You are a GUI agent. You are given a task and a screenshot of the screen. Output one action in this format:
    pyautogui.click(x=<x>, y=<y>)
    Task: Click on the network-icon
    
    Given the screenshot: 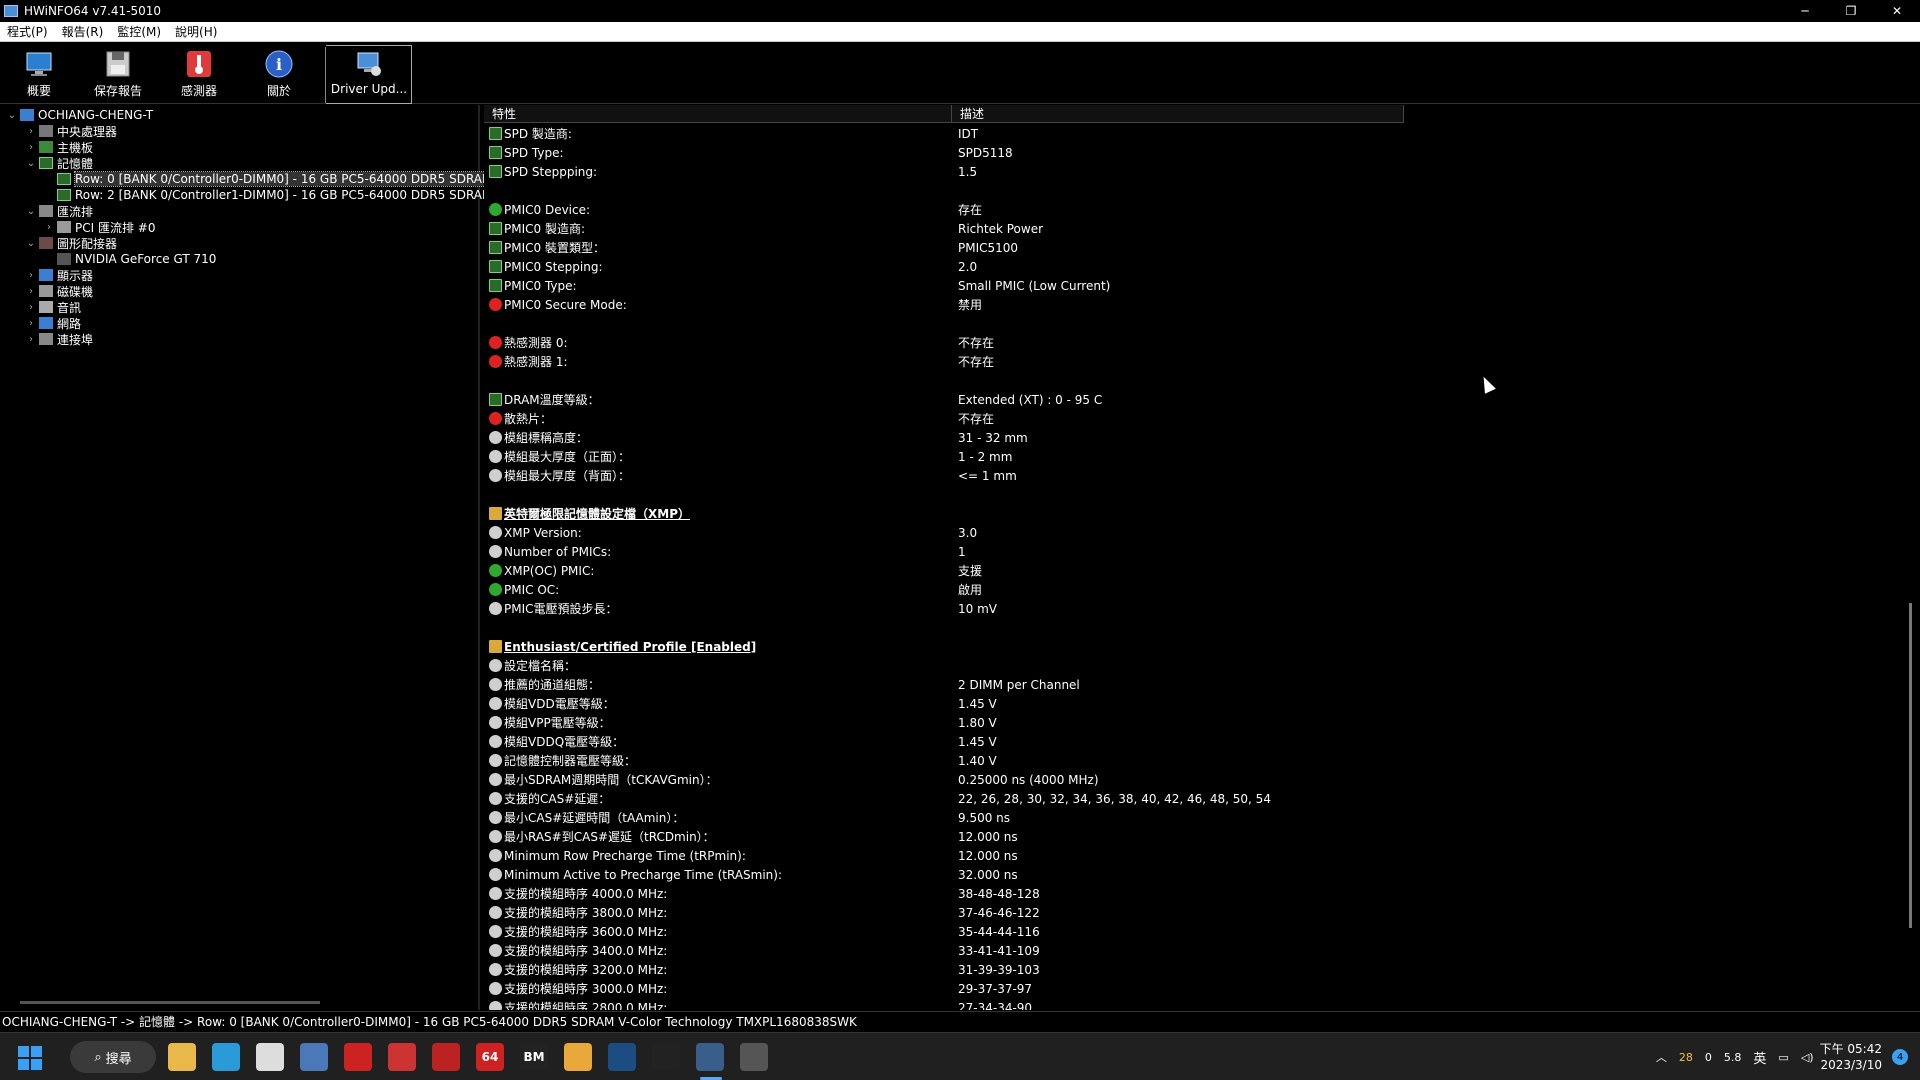 What is the action you would take?
    pyautogui.click(x=46, y=323)
    